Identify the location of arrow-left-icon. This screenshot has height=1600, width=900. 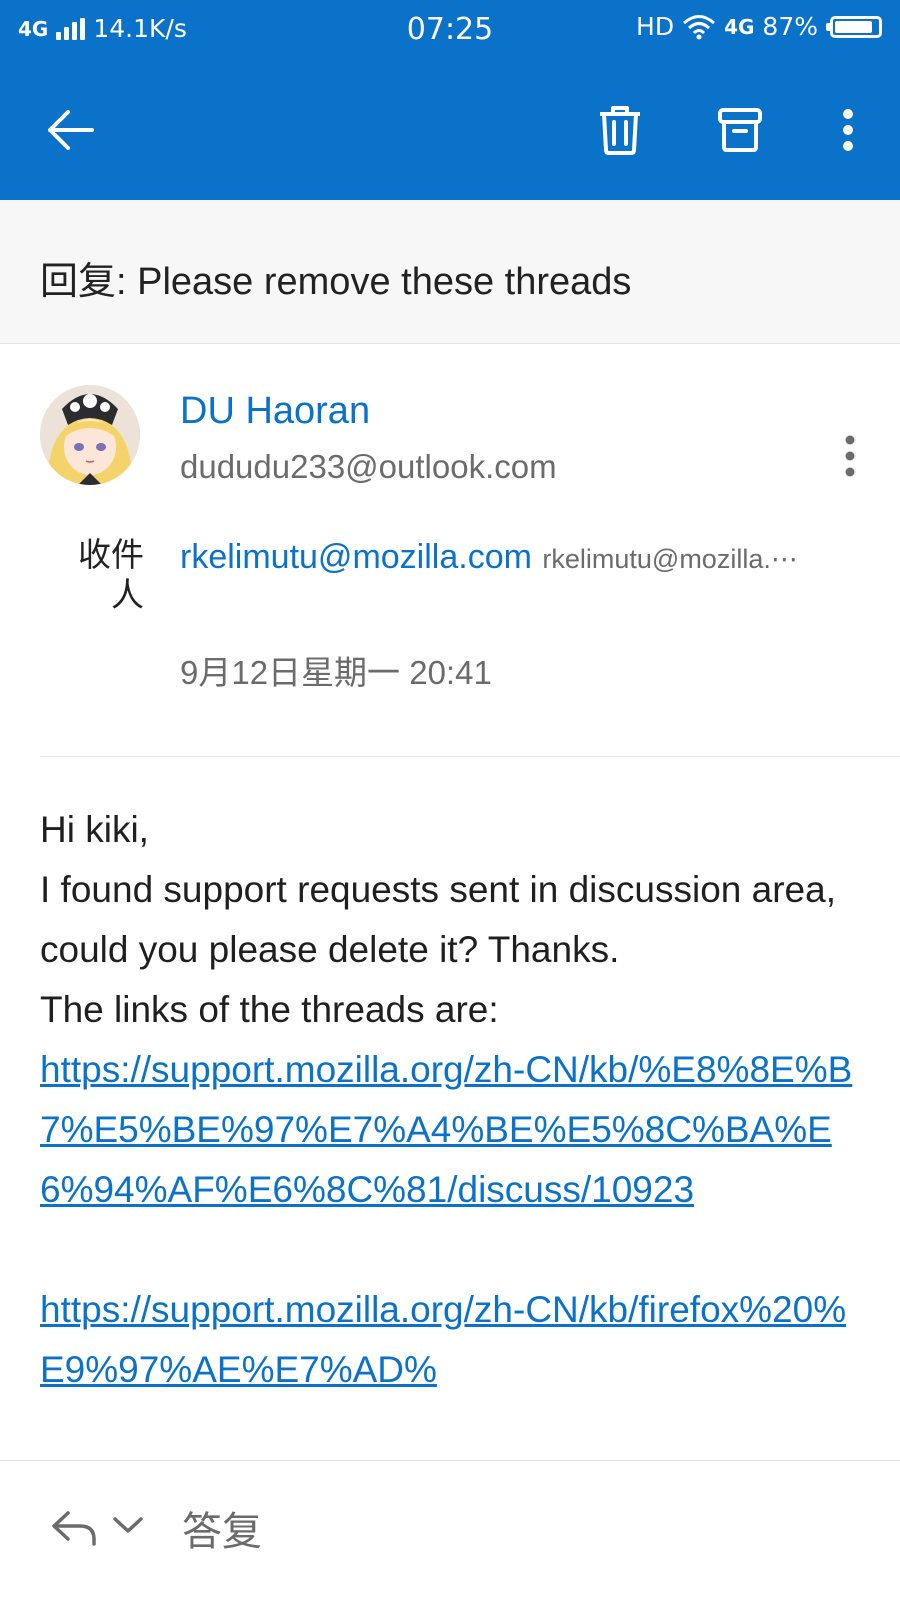
(71, 130).